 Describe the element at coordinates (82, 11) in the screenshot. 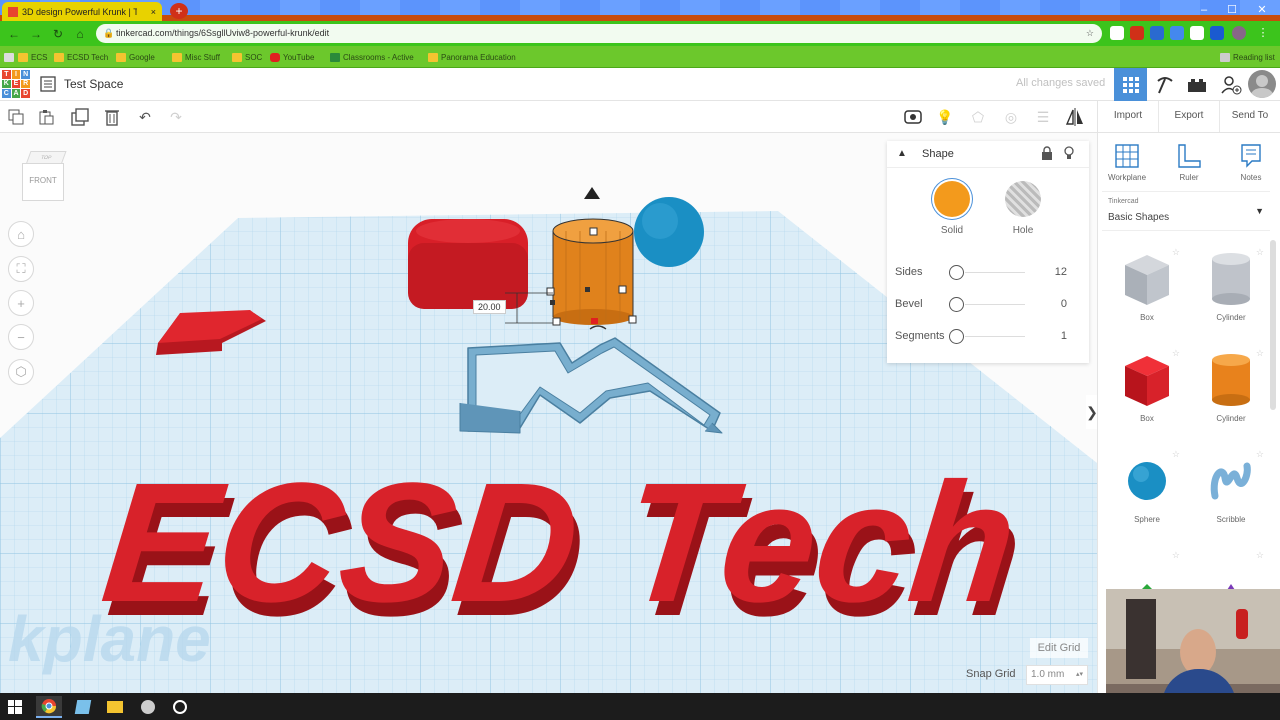

I see `browser-tab: 3D design Powerful Krunk | Tinkercad ×` at that location.